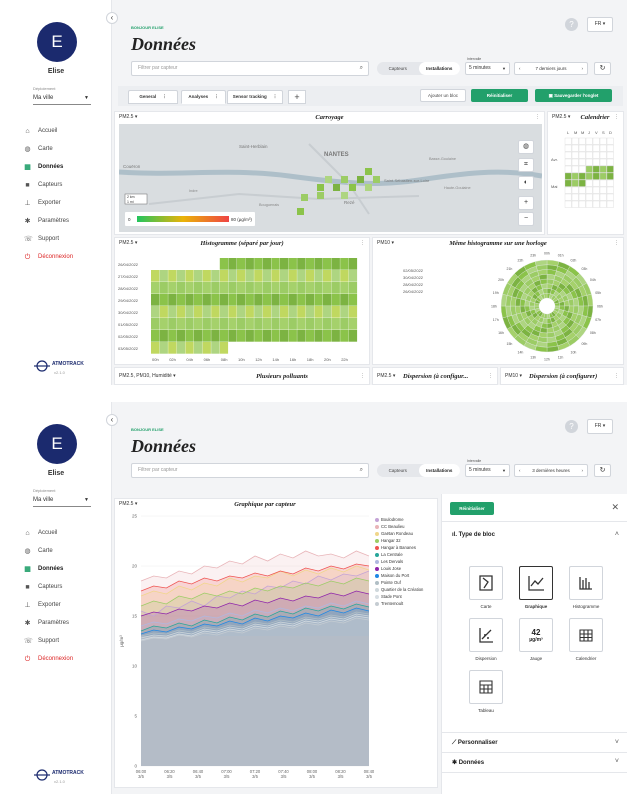 The height and width of the screenshot is (794, 627). Describe the element at coordinates (472, 508) in the screenshot. I see `reset-button: Réinitialiser` at that location.